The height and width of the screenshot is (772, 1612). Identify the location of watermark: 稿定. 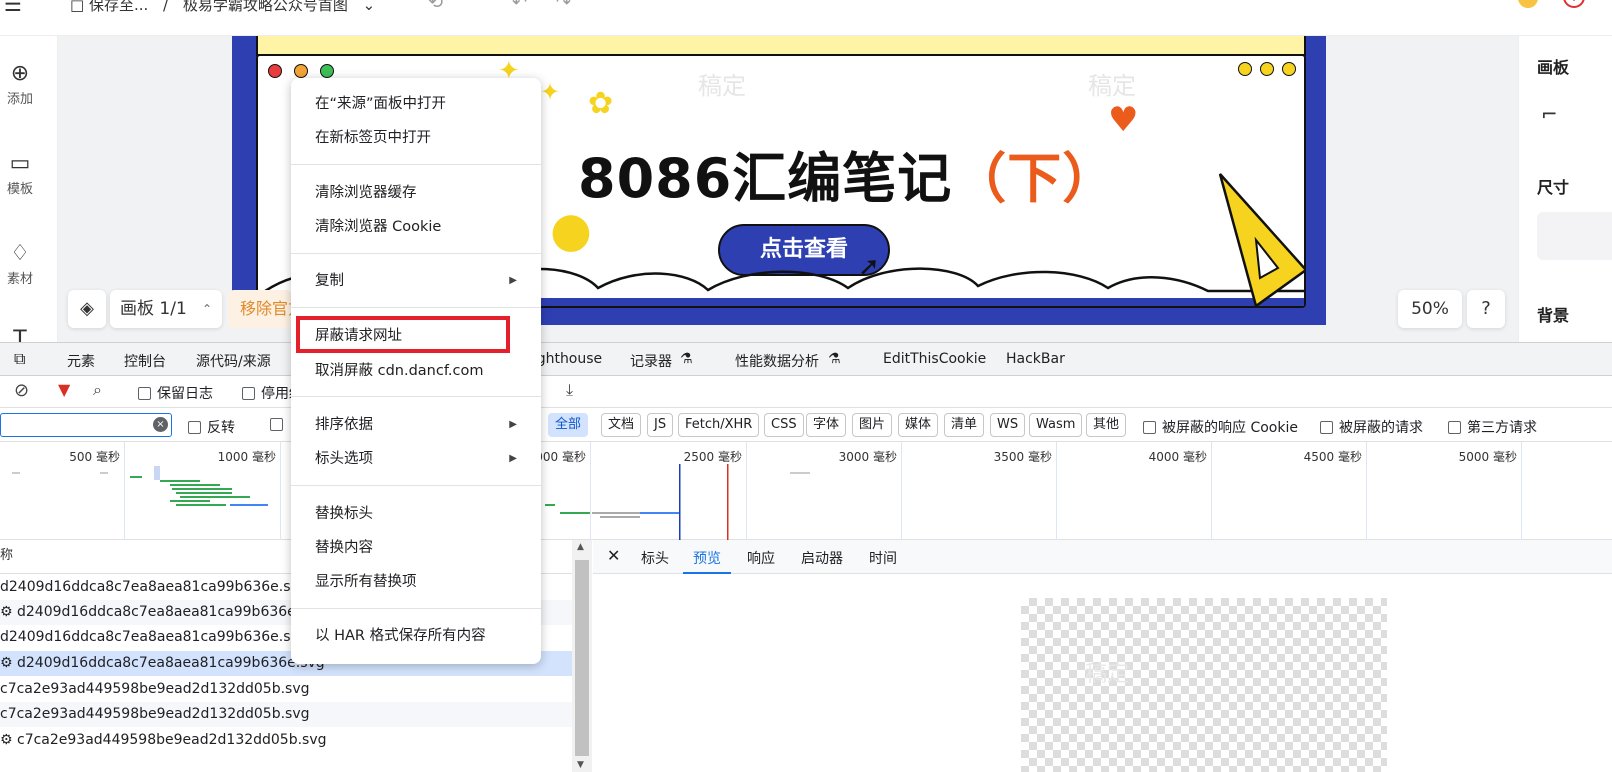
(1112, 86).